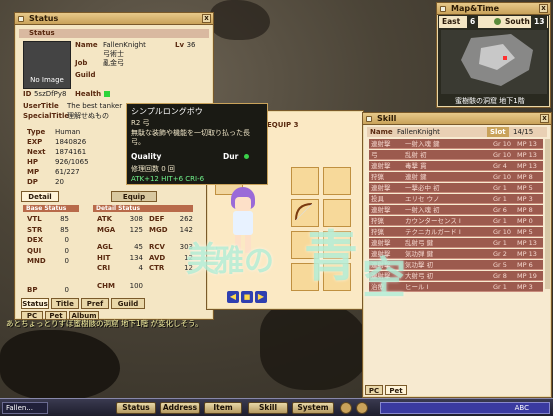  I want to click on tooltip-stats: ATK+12 HIT+6 CRI-6, so click(168, 179).